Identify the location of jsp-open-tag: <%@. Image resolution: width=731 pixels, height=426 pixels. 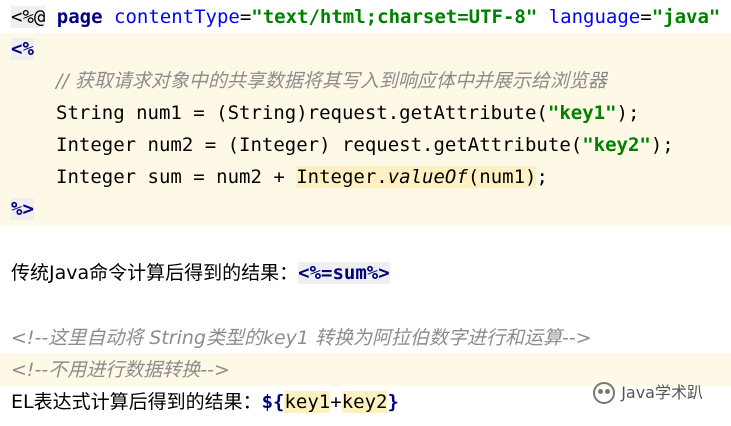
(28, 17).